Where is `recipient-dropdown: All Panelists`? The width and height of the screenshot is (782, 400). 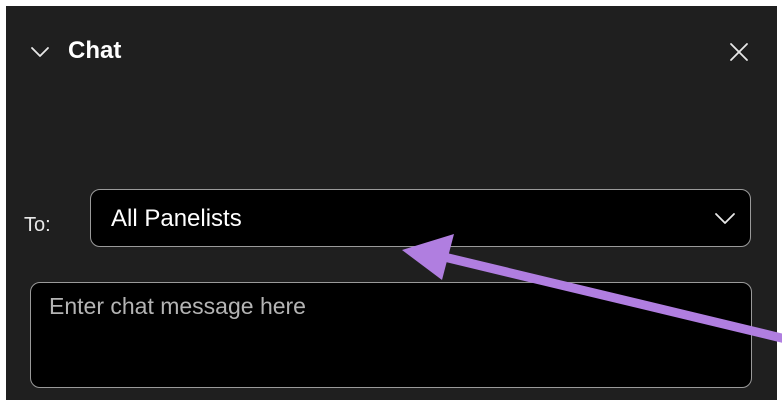
recipient-dropdown: All Panelists is located at coordinates (420, 218).